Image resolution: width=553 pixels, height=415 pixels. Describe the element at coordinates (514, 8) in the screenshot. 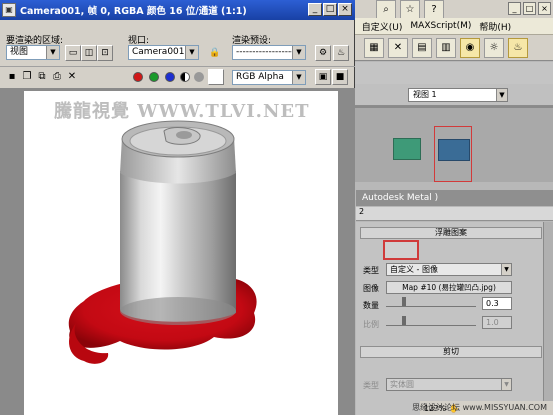

I see `app-minimize-button: _` at that location.